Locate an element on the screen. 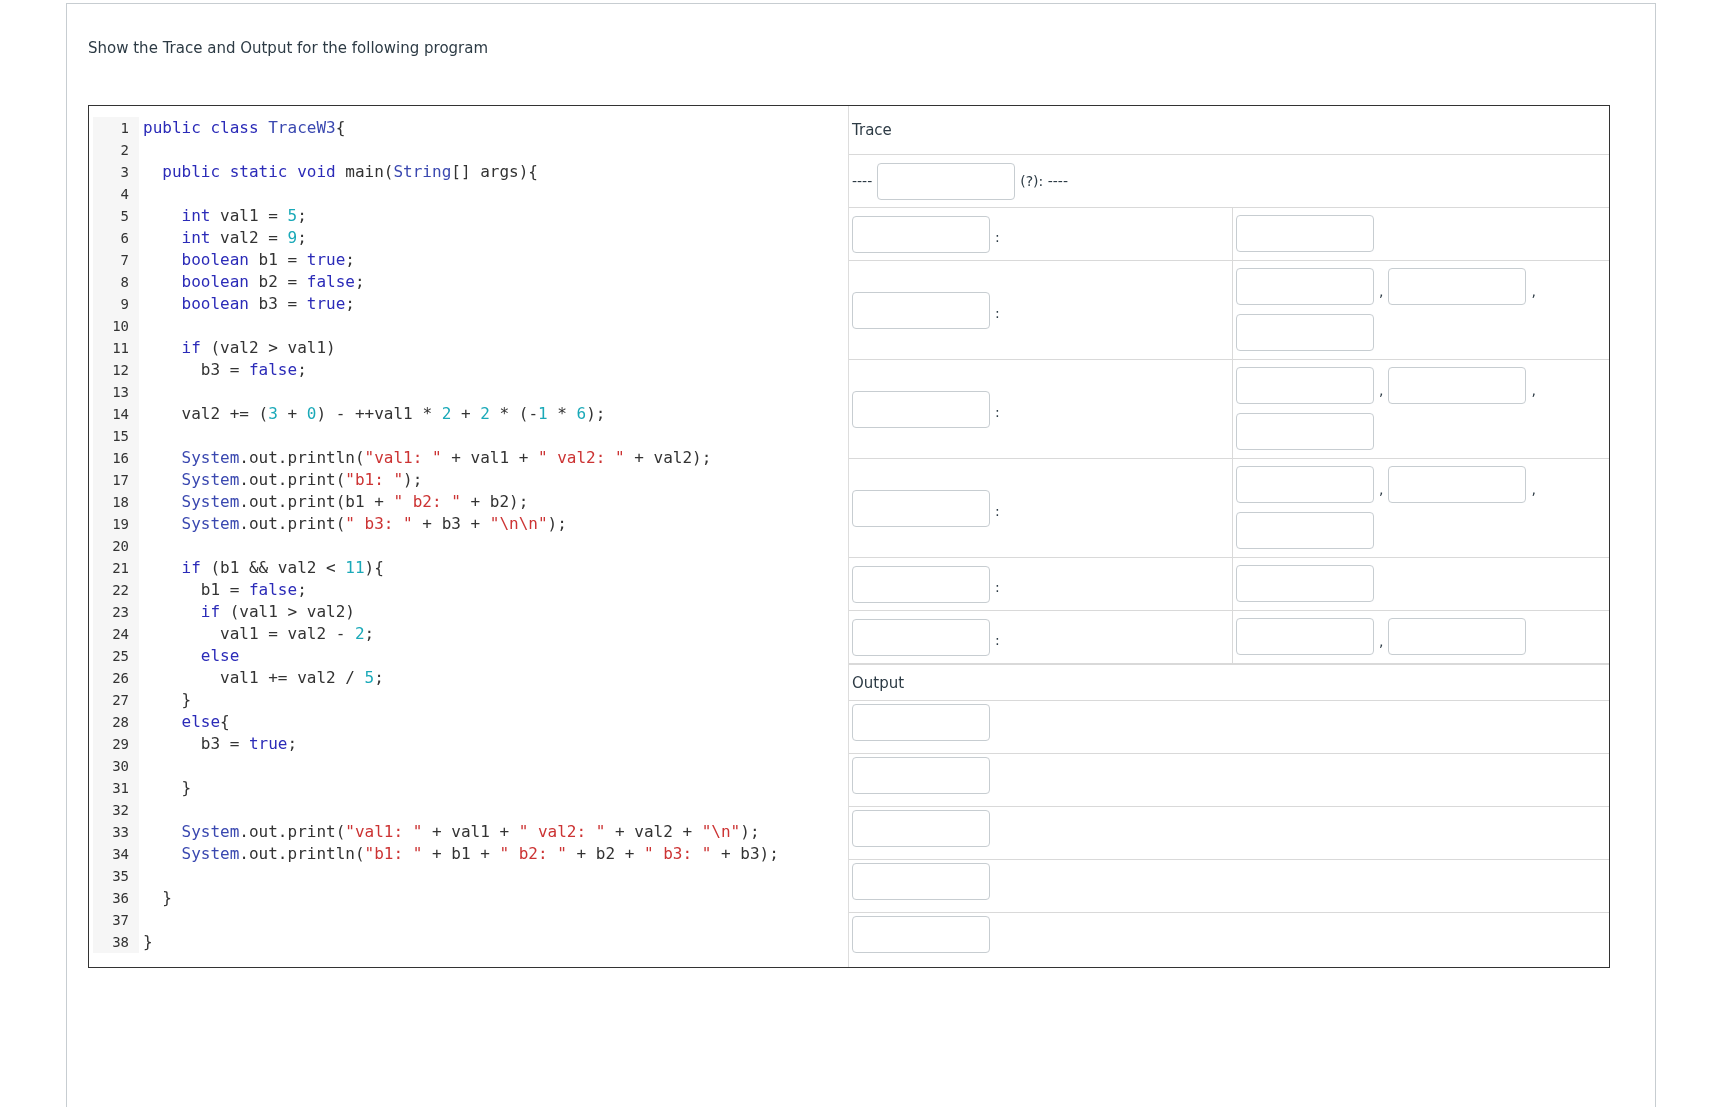  line-number: 21 is located at coordinates (116, 568).